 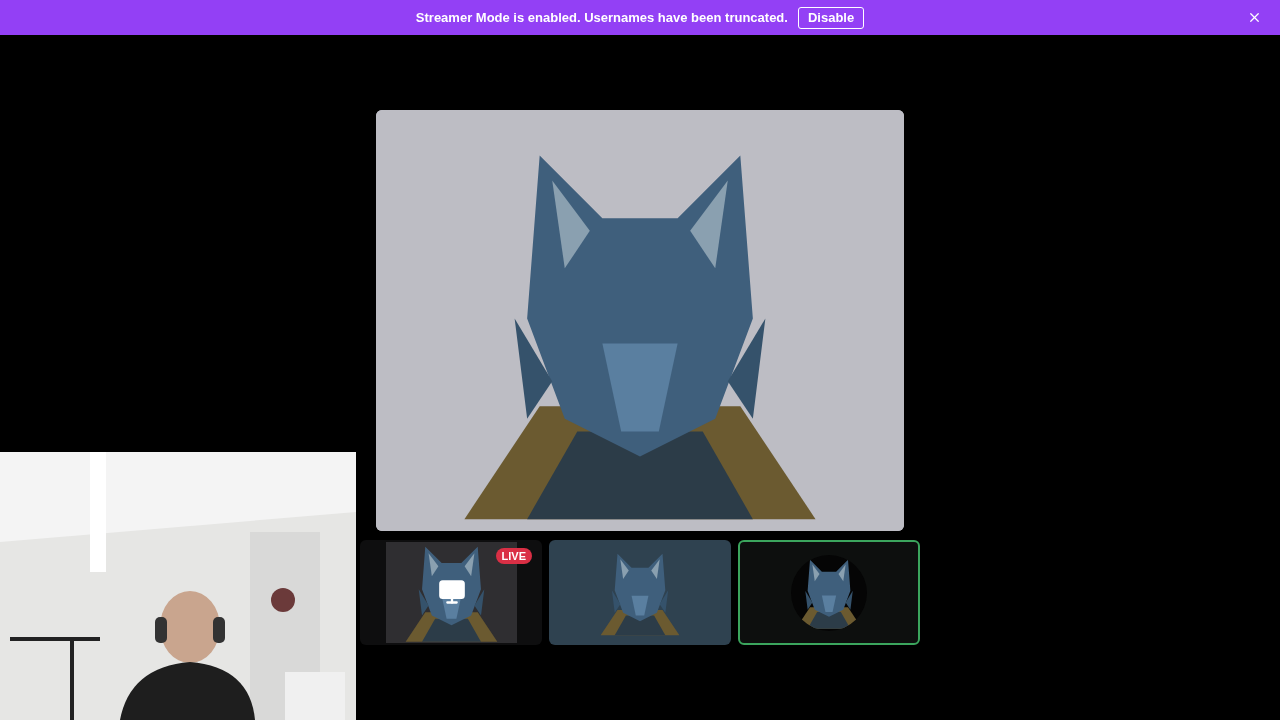 What do you see at coordinates (513, 556) in the screenshot?
I see `live-badge: LIVE` at bounding box center [513, 556].